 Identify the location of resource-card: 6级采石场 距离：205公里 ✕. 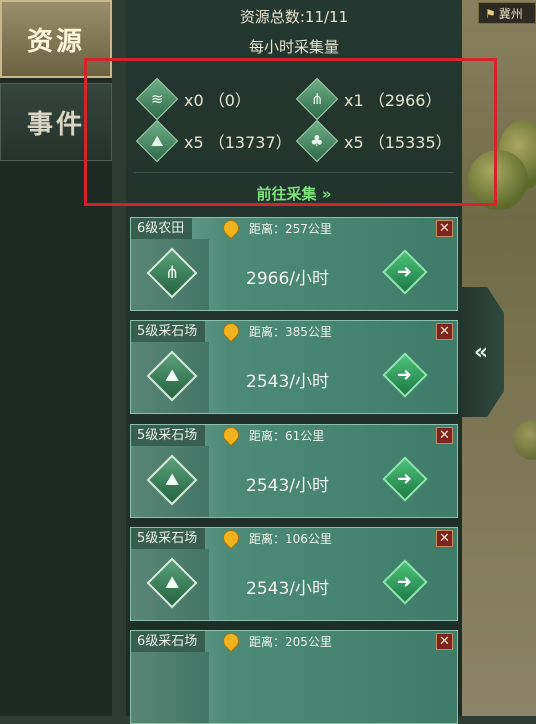
(294, 677).